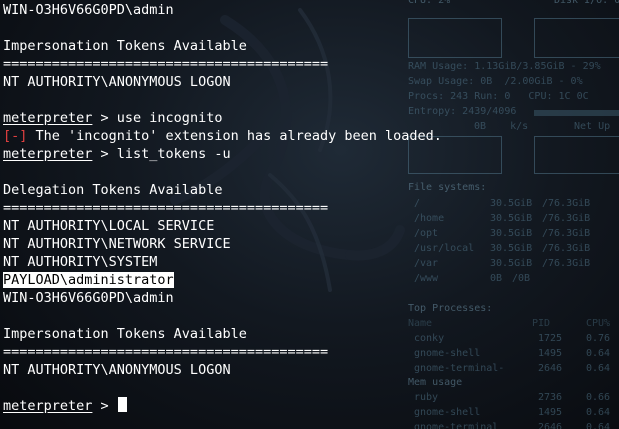 The width and height of the screenshot is (619, 429). Describe the element at coordinates (80, 262) in the screenshot. I see `terminal-line: NT AUTHORITY\SYSTEM` at that location.